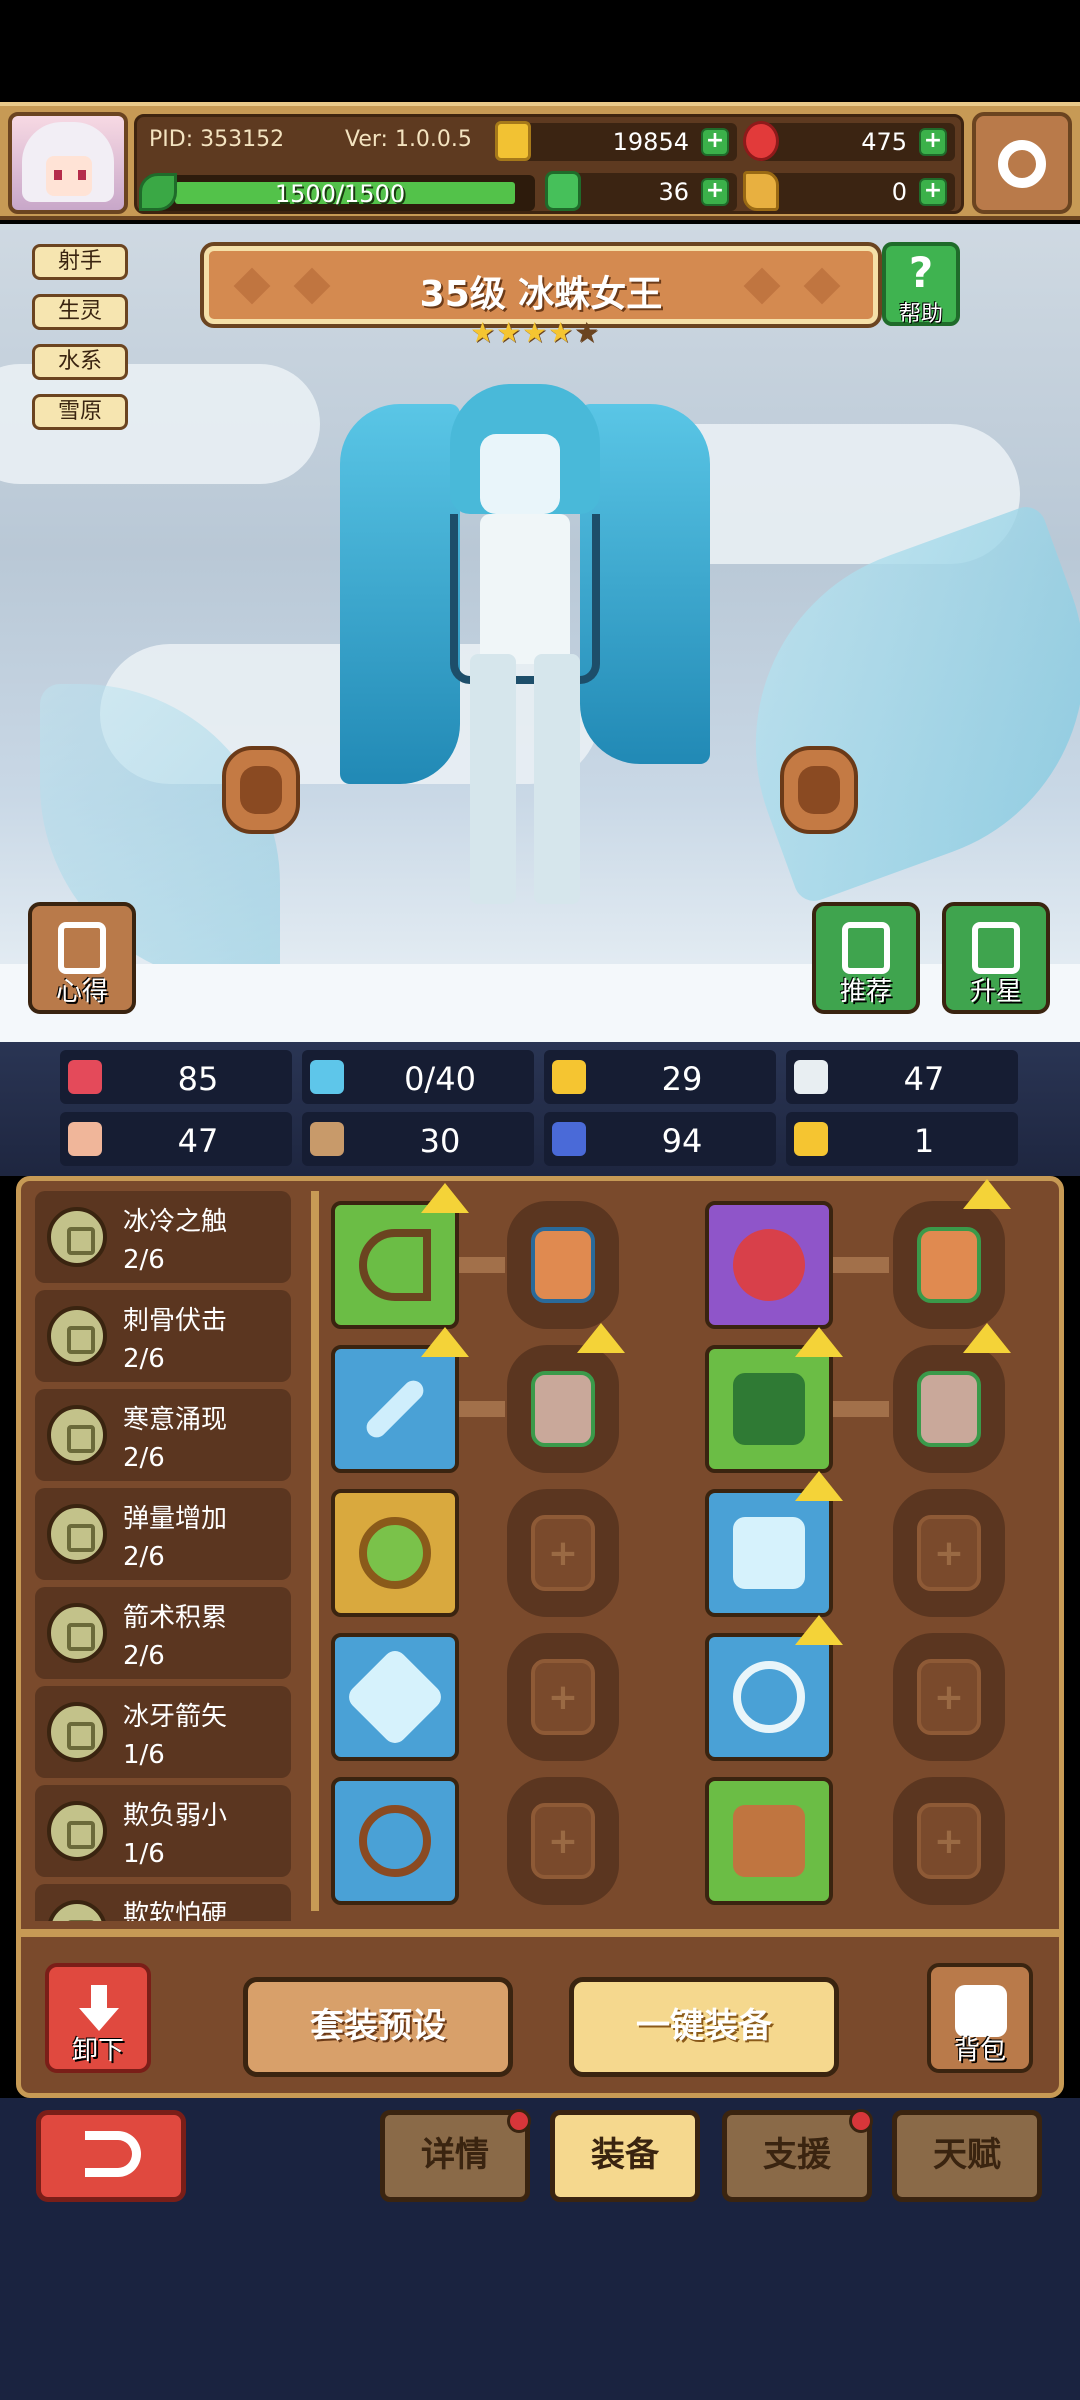 The height and width of the screenshot is (2400, 1080). I want to click on skill-item: 欺负弱小 1/6, so click(163, 1831).